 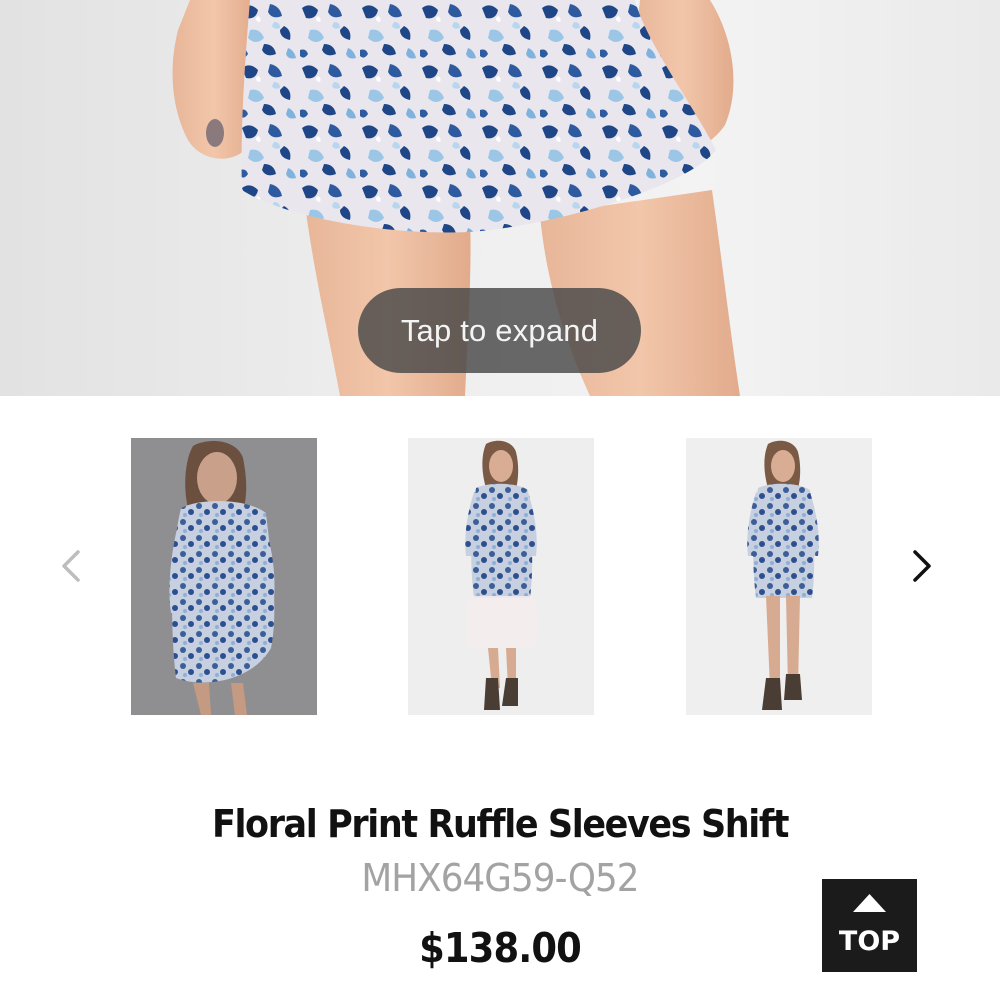 I want to click on product-title: Floral Print Ruffle Sleeves Shift, so click(x=500, y=824).